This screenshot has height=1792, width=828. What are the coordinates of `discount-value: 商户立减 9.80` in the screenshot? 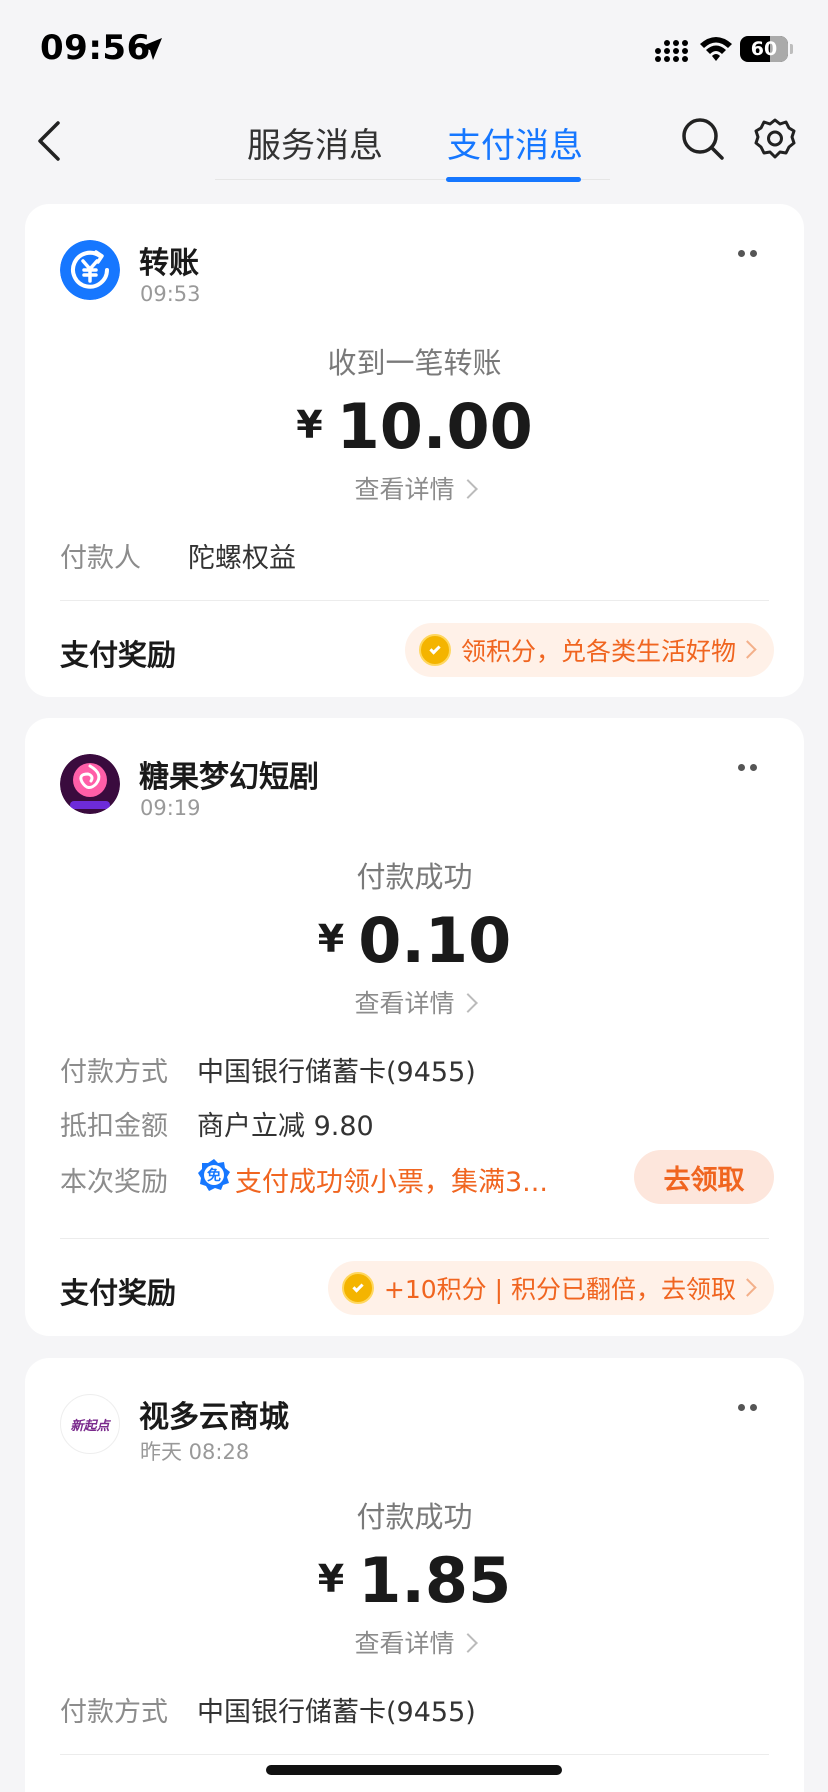 It's located at (285, 1126).